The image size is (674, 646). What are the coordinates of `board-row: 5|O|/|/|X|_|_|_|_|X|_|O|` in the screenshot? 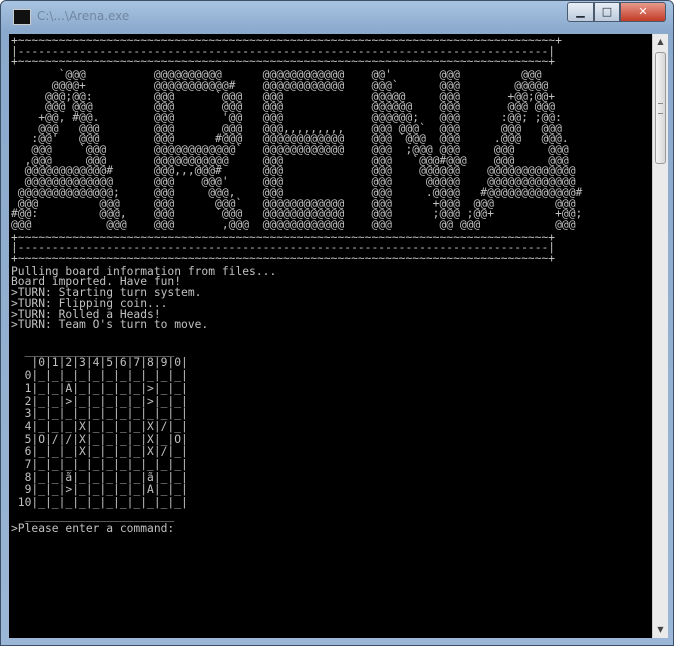 It's located at (99, 439).